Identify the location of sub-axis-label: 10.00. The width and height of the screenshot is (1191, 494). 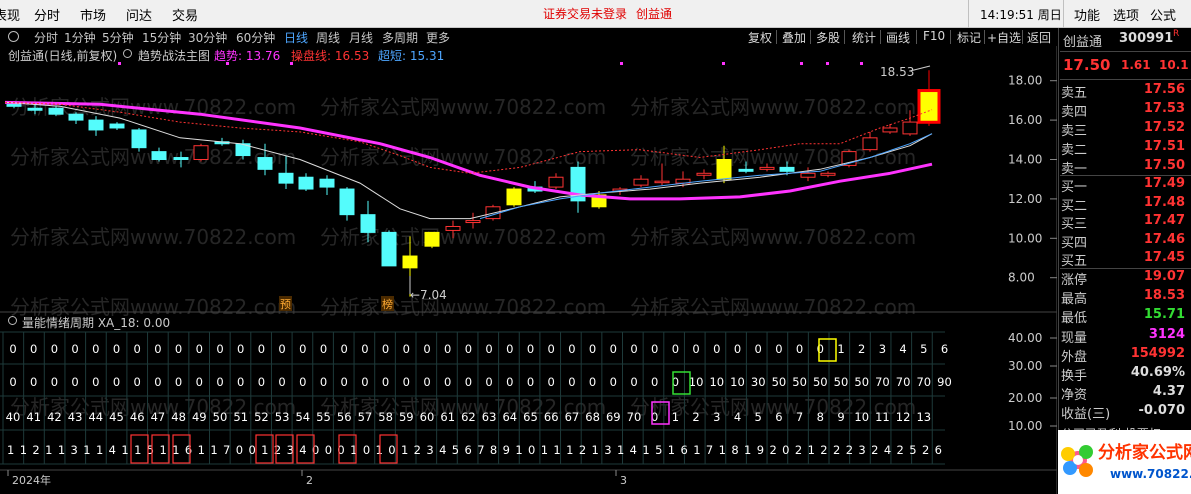
(1025, 426).